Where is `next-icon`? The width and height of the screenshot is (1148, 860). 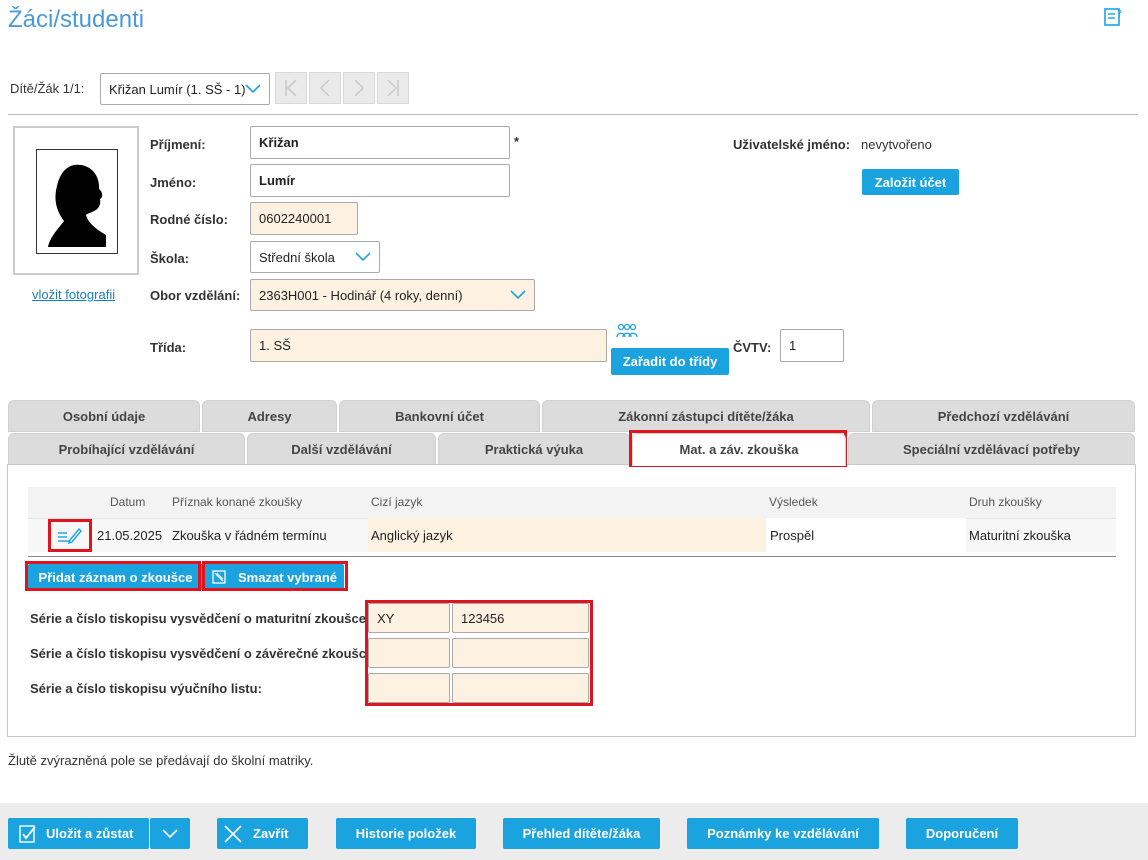
next-icon is located at coordinates (359, 88).